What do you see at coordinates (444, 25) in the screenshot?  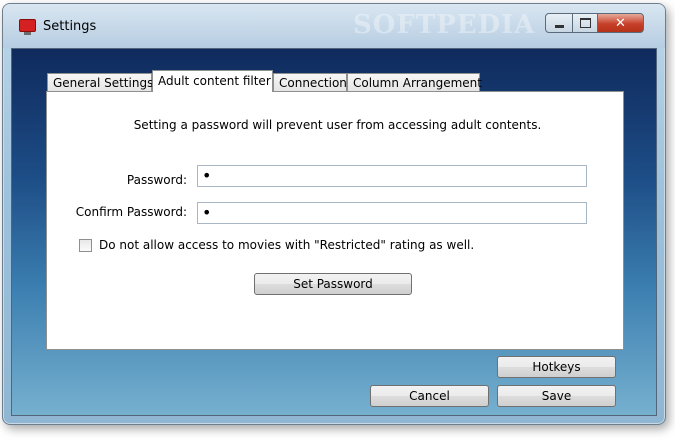 I see `softpedia-watermark: SOFTPEDIA` at bounding box center [444, 25].